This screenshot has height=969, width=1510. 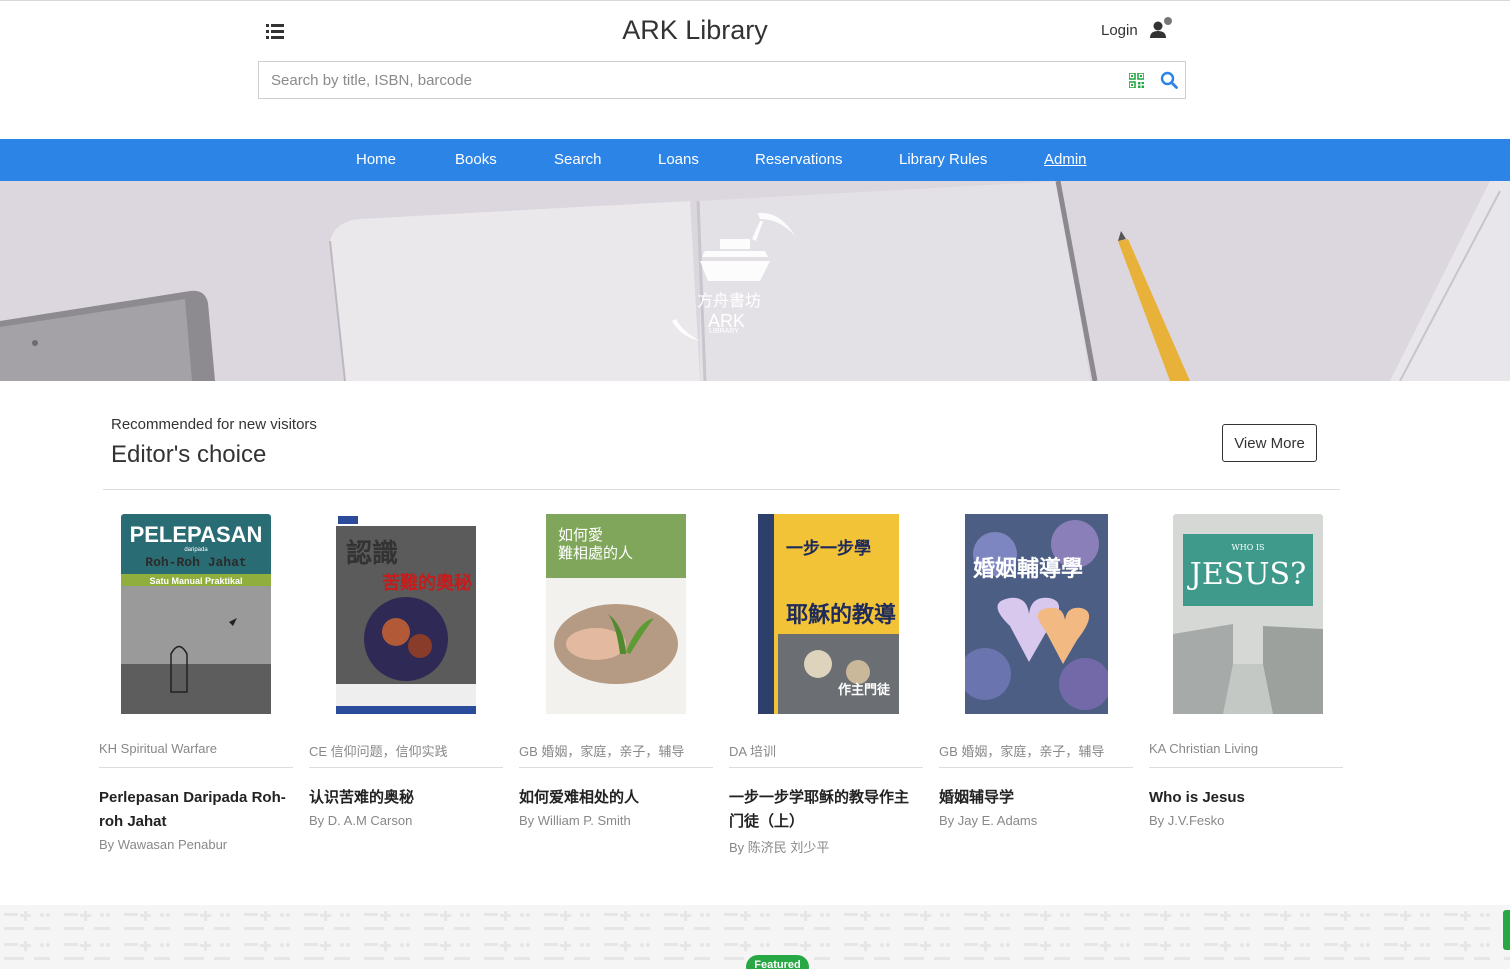 What do you see at coordinates (195, 562) in the screenshot?
I see `svg-text: Roh-Roh Jahat` at bounding box center [195, 562].